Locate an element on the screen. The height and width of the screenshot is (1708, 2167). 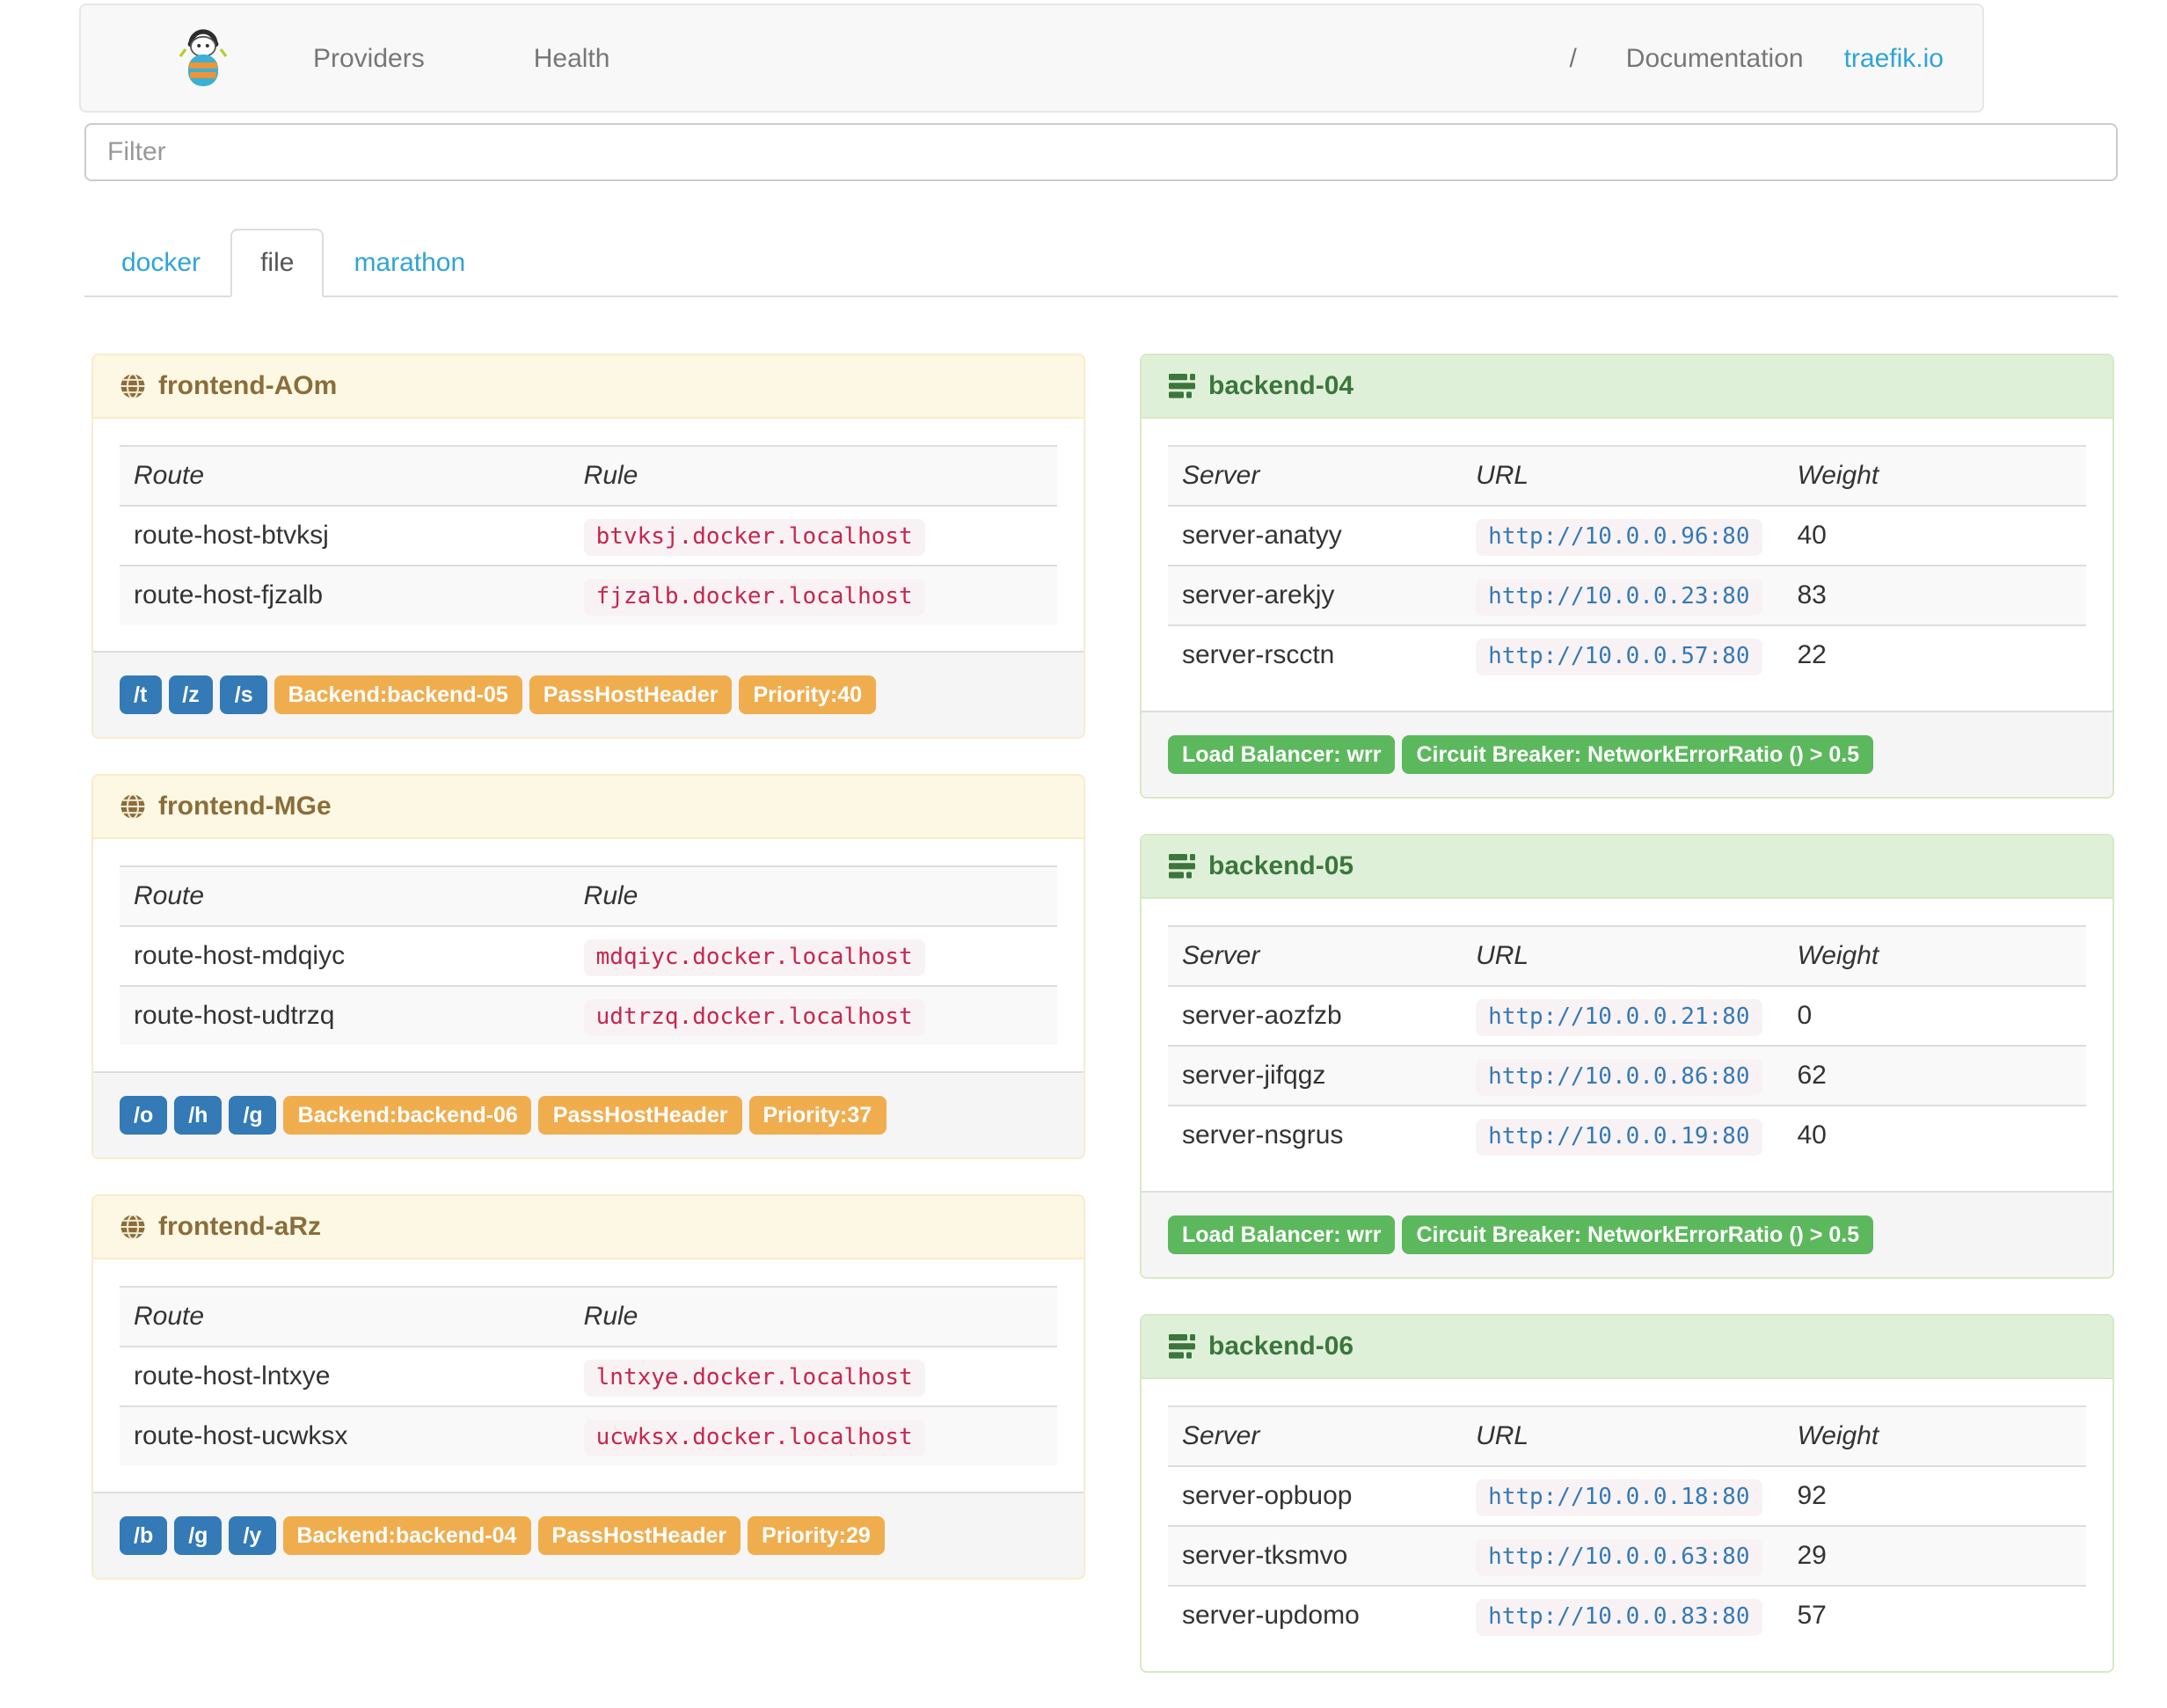
rule-cell: ucwksx.docker.localhost is located at coordinates (813, 1435).